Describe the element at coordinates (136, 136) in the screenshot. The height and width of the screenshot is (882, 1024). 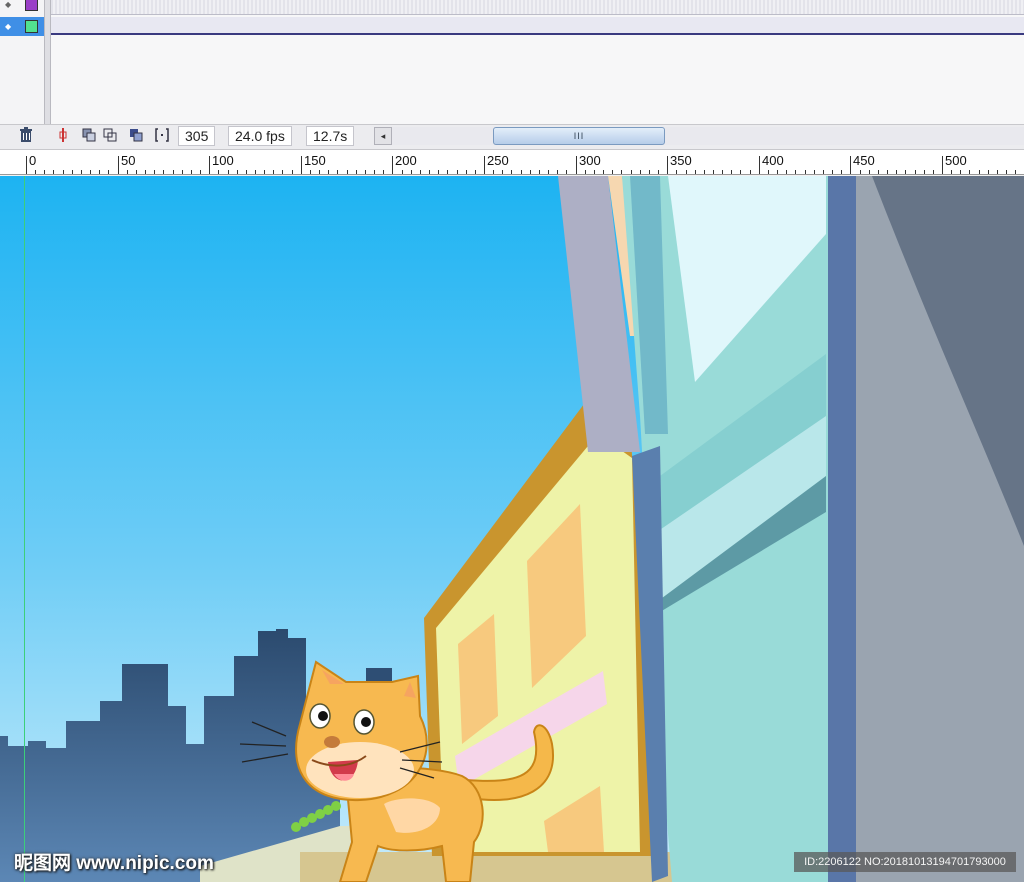
I see `edit-multiple-frames-icon` at that location.